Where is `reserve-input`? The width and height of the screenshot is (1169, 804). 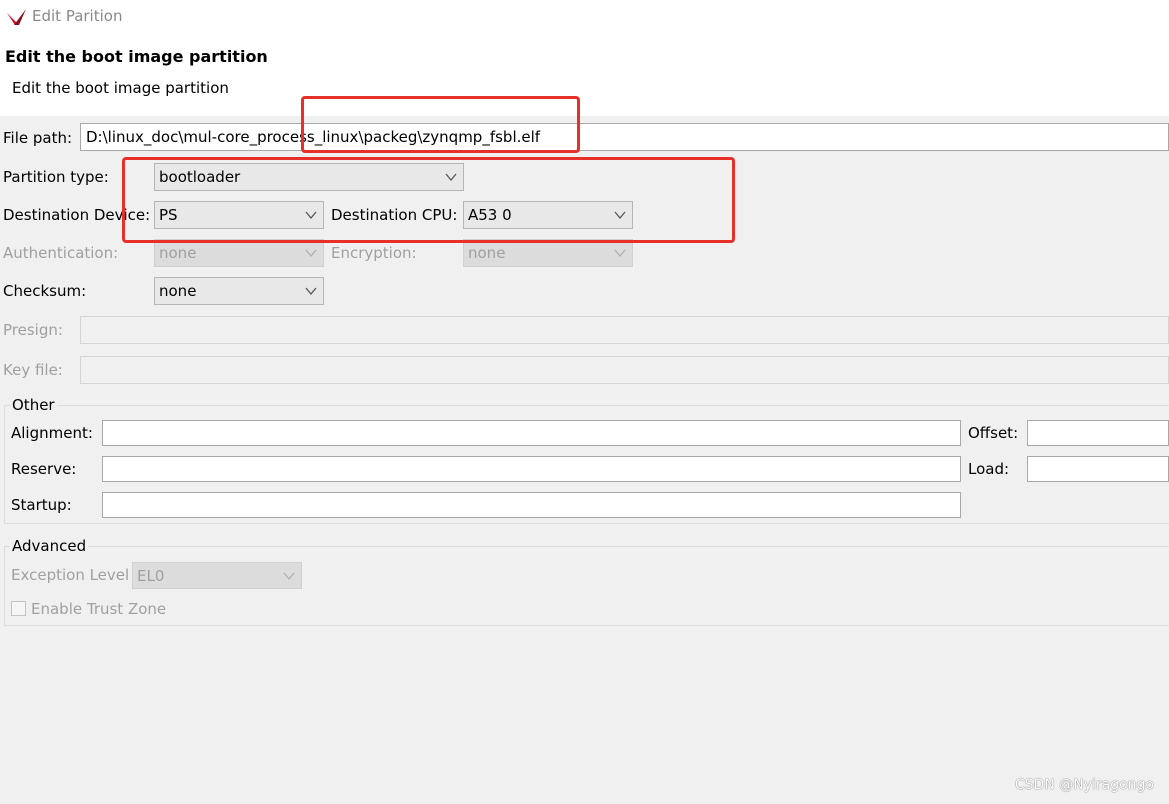 reserve-input is located at coordinates (531, 469).